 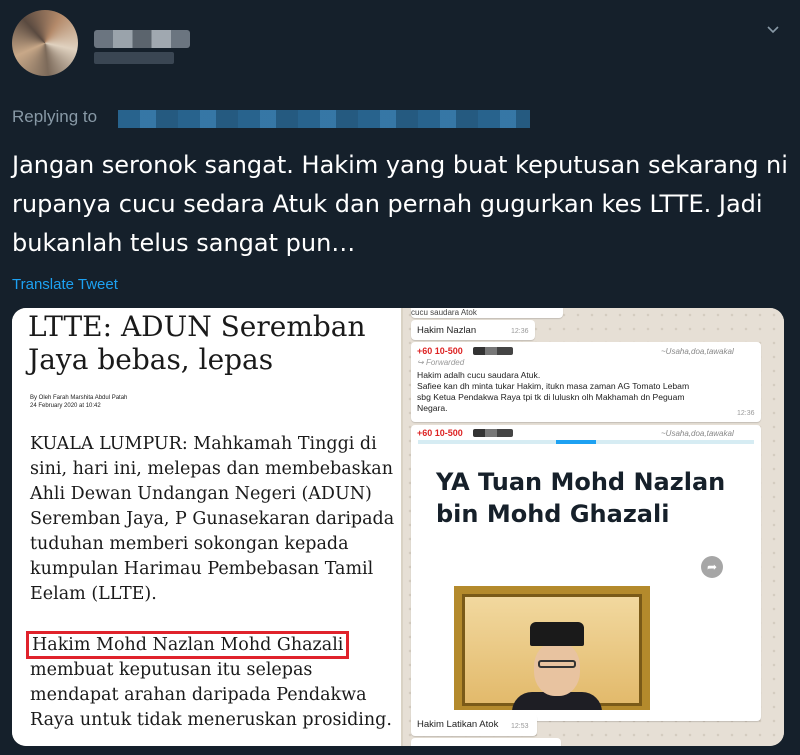 I want to click on byline-date: 24 February 2020 at 10:42, so click(x=65, y=406).